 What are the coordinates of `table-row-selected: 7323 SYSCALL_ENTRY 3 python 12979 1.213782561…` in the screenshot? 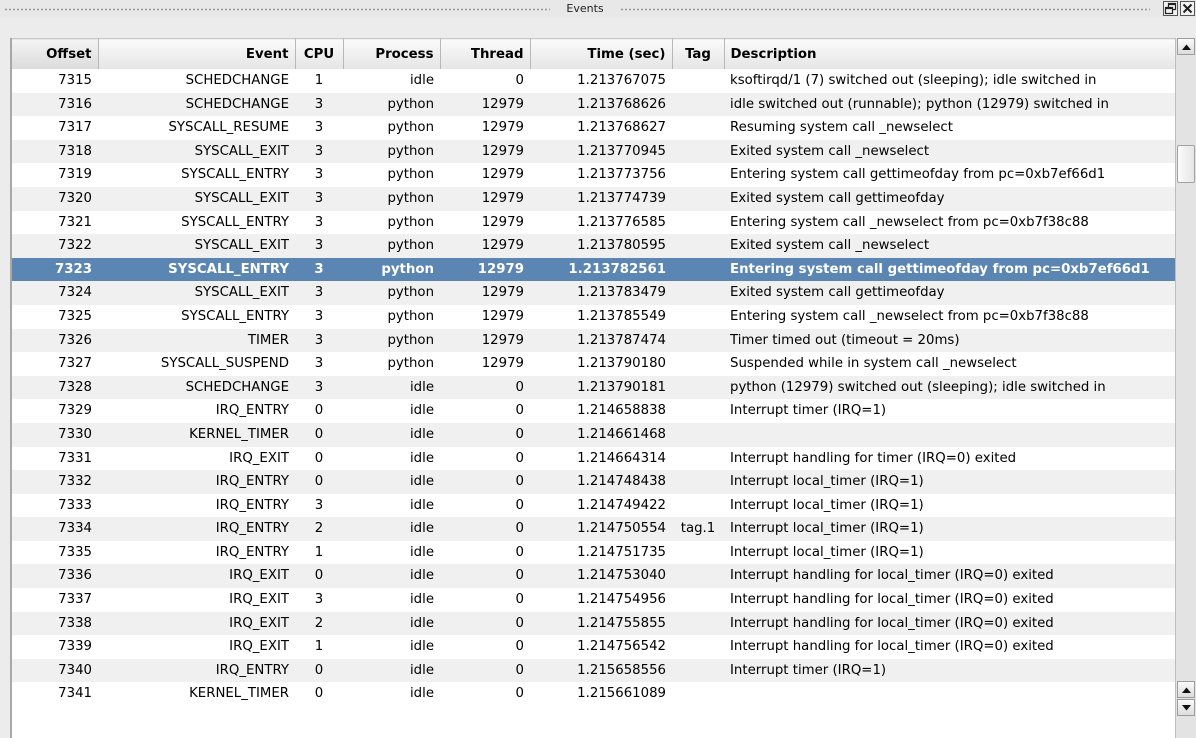 It's located at (593, 269).